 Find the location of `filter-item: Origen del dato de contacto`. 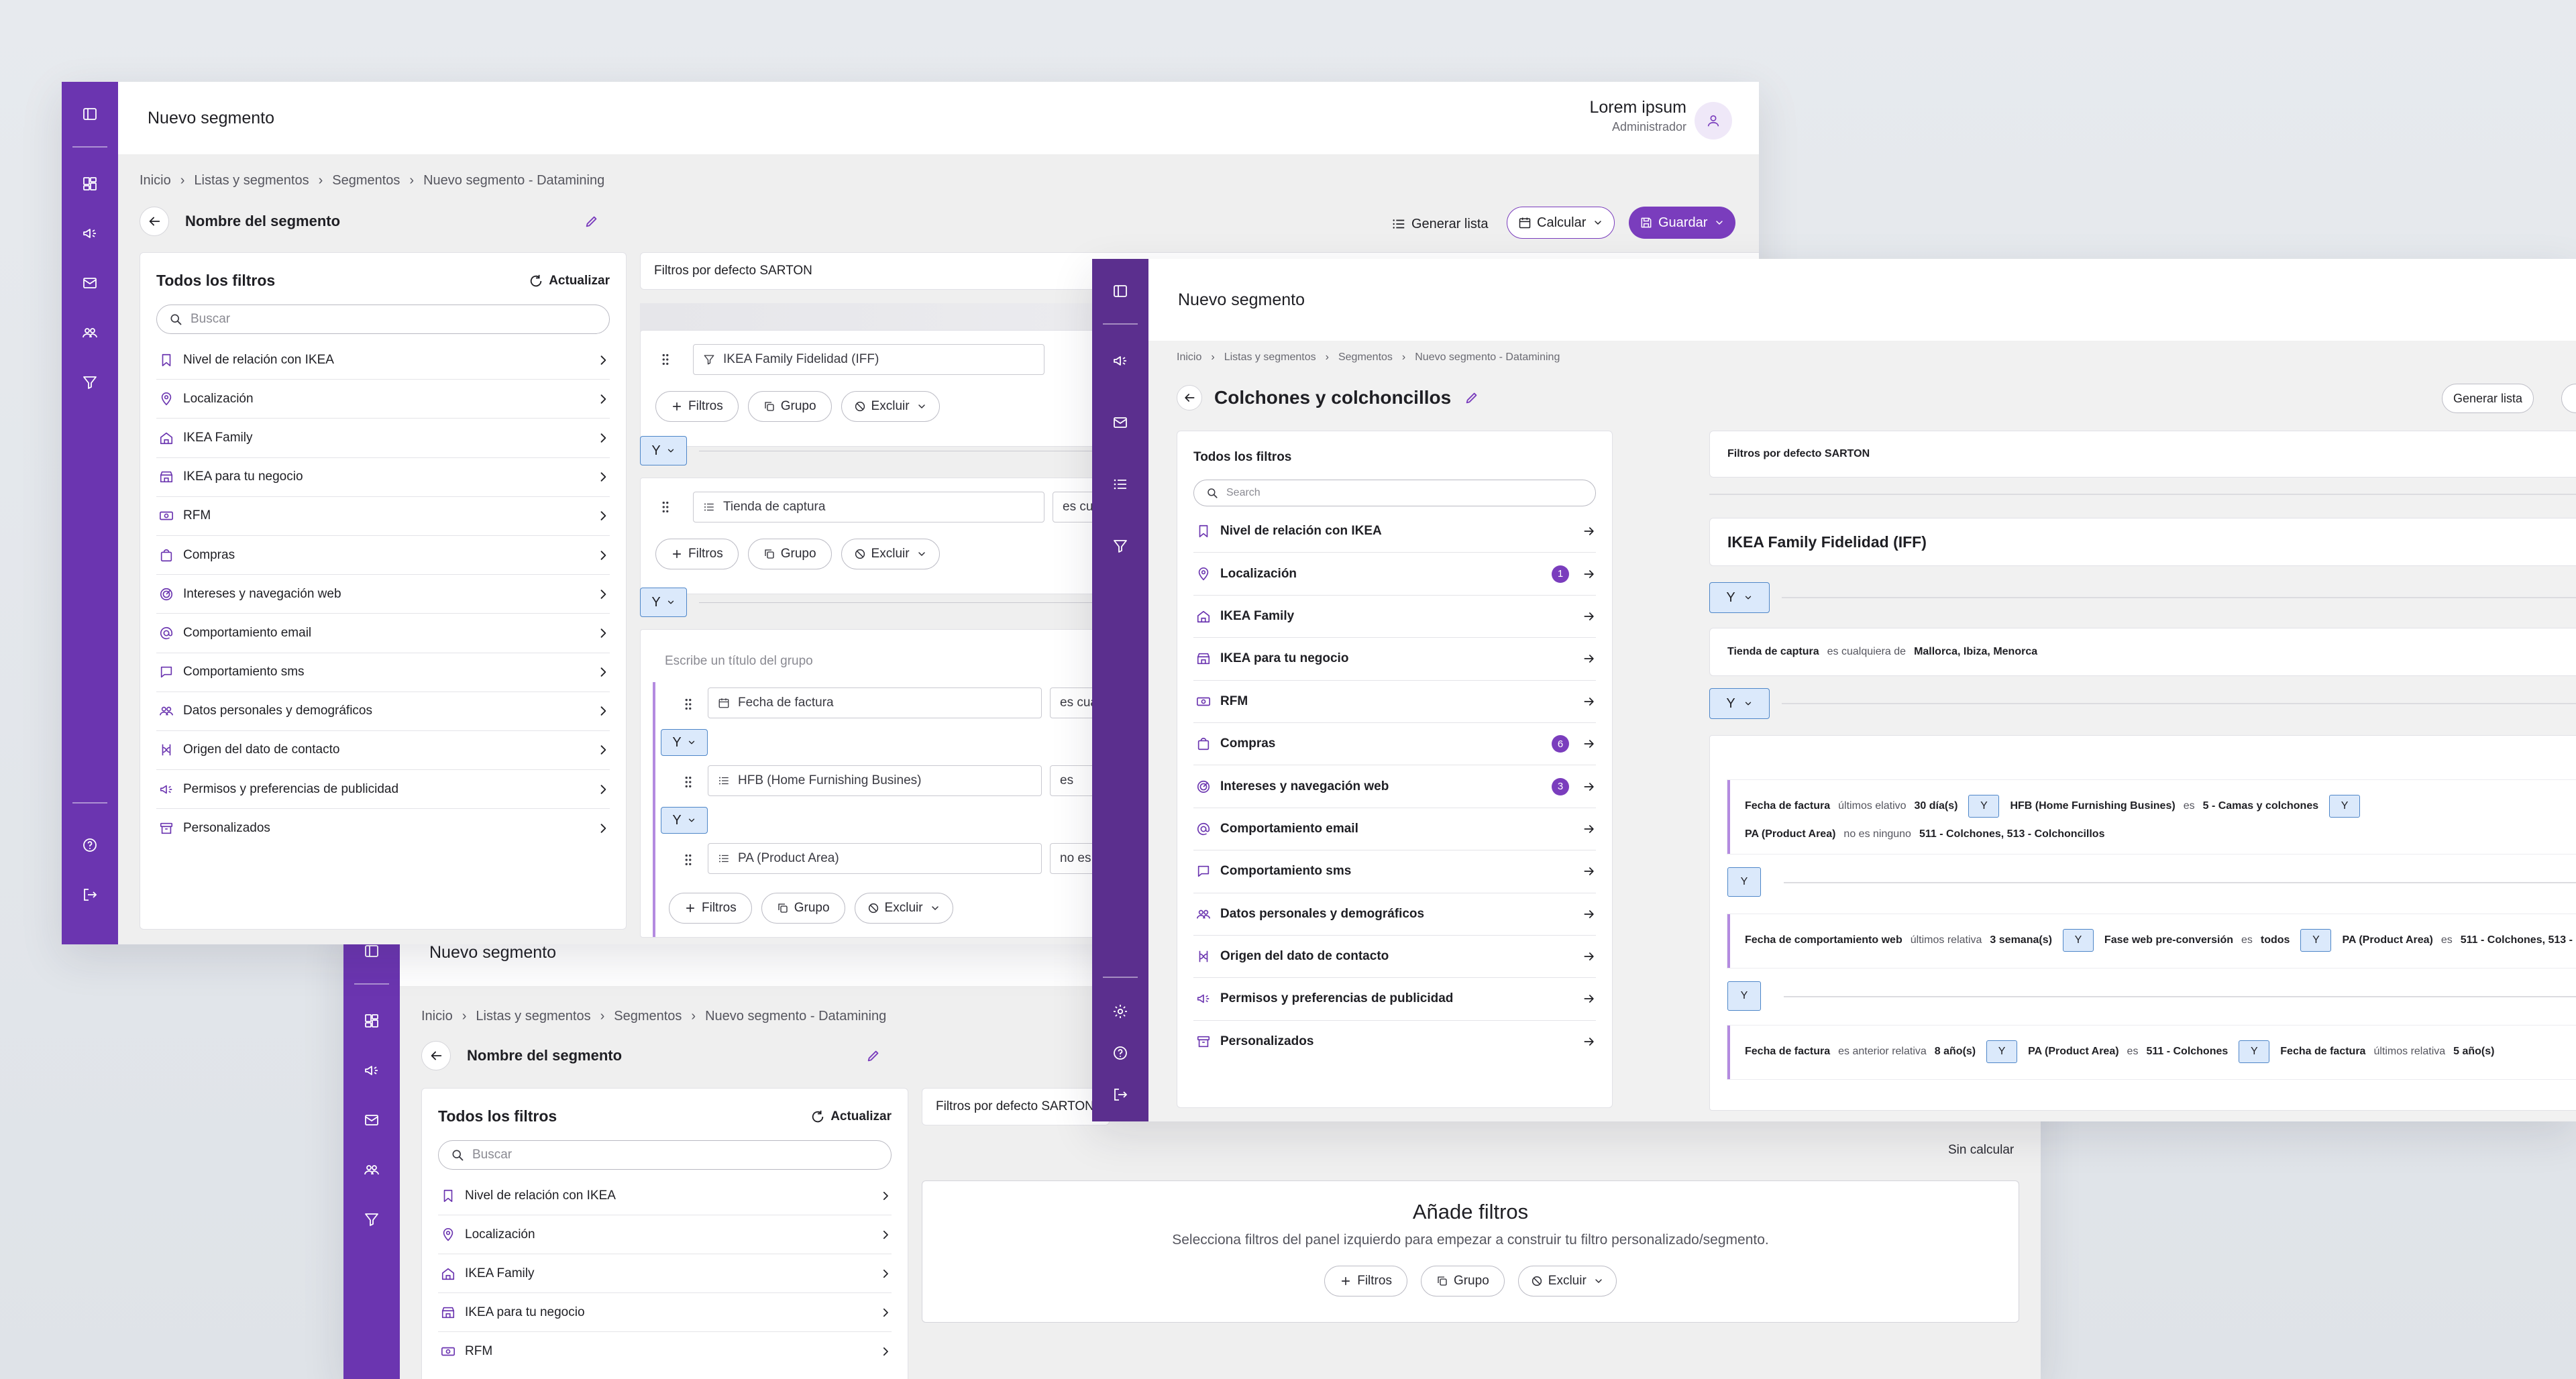

filter-item: Origen del dato de contacto is located at coordinates (1394, 957).